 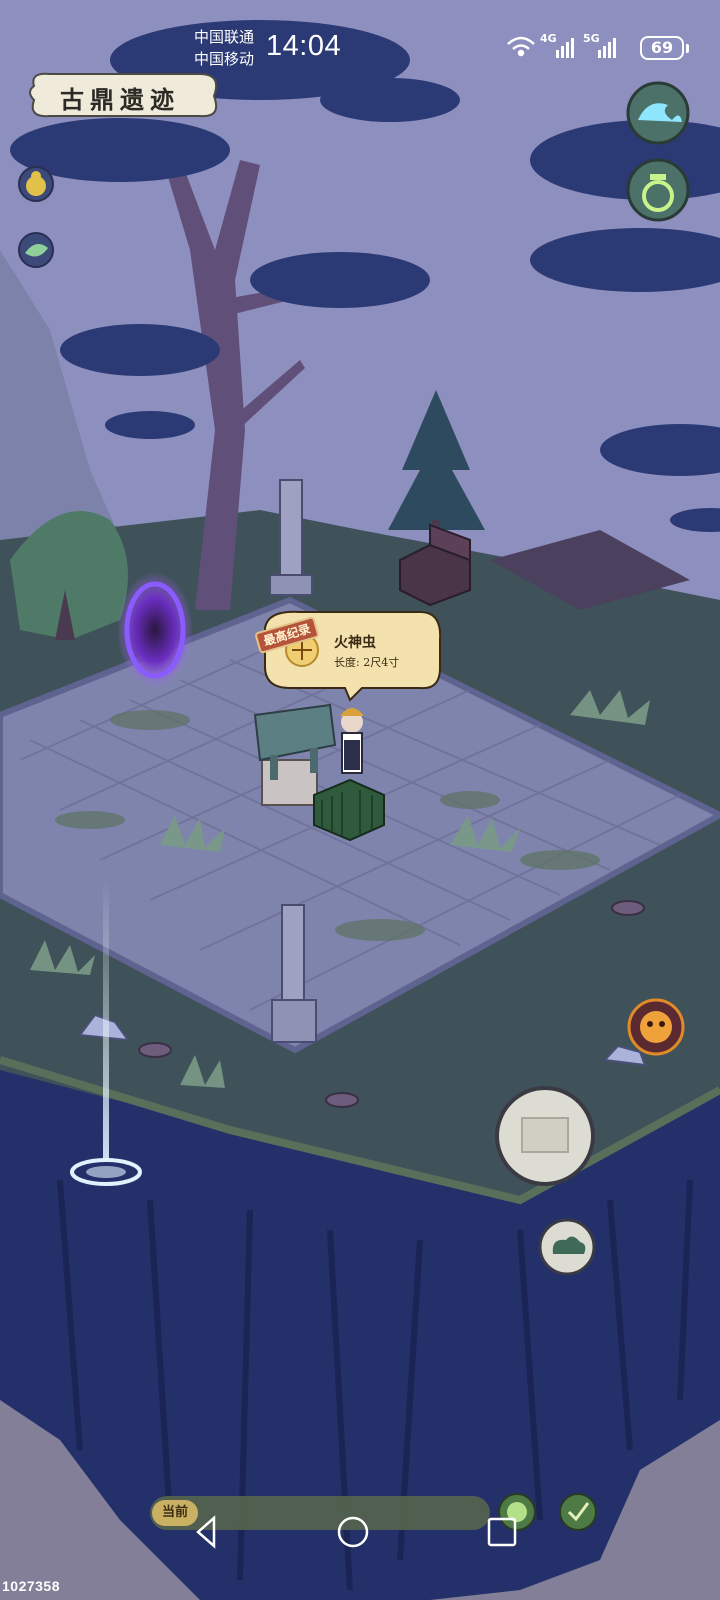 What do you see at coordinates (662, 48) in the screenshot?
I see `battery-indicator: 69` at bounding box center [662, 48].